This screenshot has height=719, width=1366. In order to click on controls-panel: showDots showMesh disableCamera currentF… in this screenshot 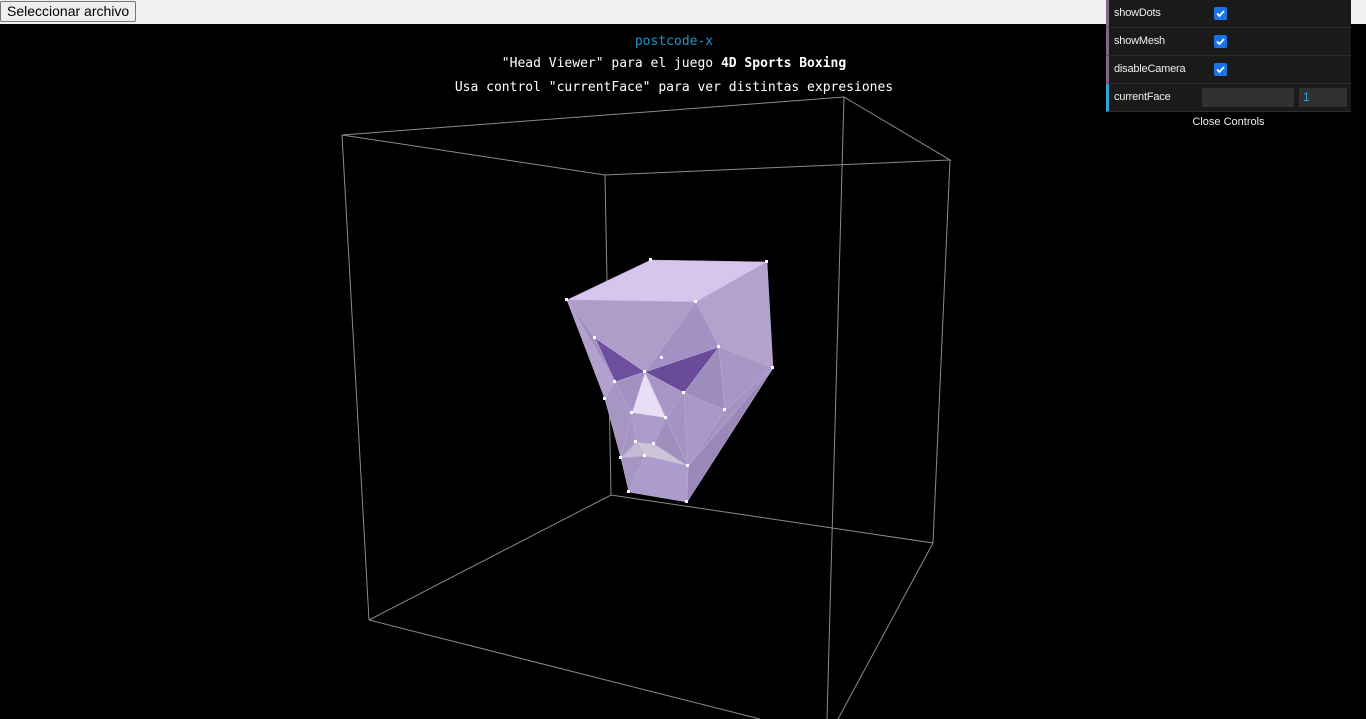, I will do `click(1228, 66)`.